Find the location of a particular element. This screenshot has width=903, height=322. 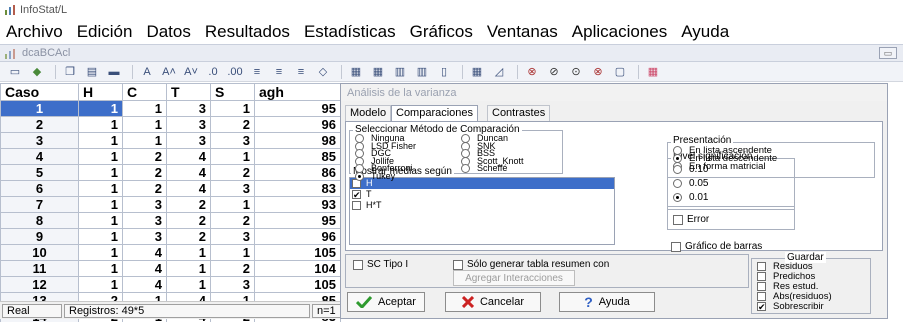

decimals-decrease-icon: .00 is located at coordinates (235, 72).